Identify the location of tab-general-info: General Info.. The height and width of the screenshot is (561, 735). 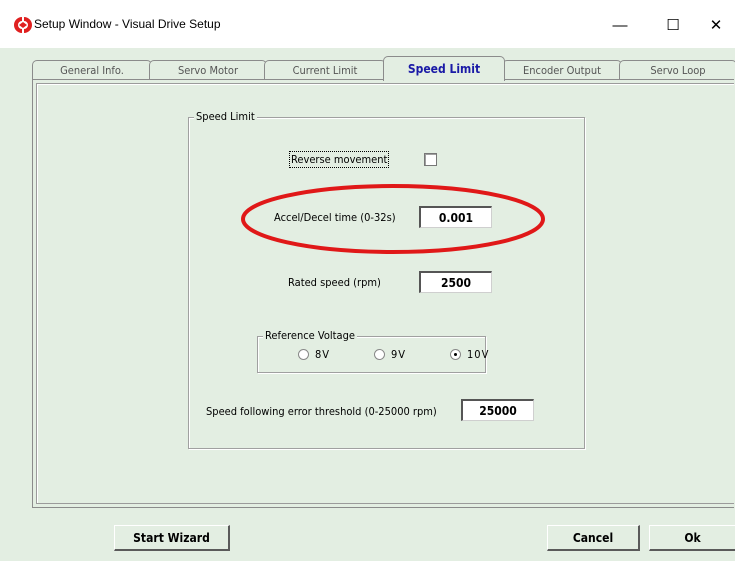
(92, 70).